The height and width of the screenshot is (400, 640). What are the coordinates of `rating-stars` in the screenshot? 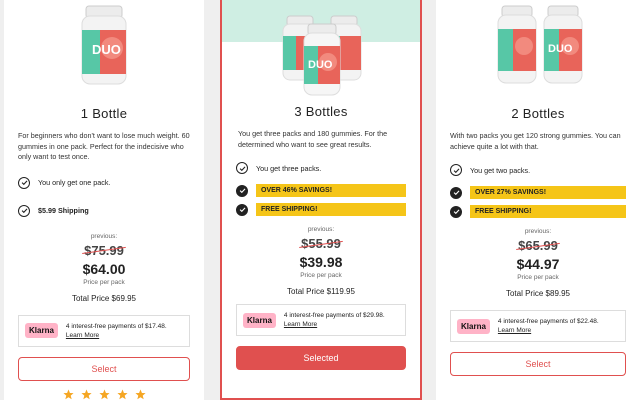 It's located at (104, 394).